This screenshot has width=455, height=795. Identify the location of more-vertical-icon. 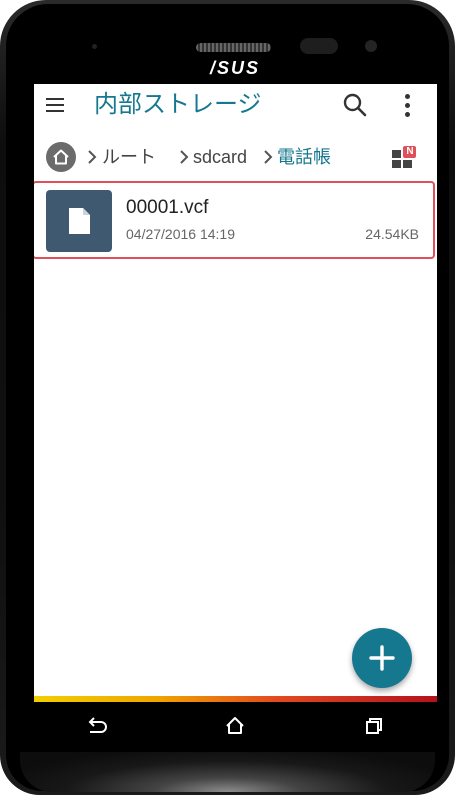
(408, 105).